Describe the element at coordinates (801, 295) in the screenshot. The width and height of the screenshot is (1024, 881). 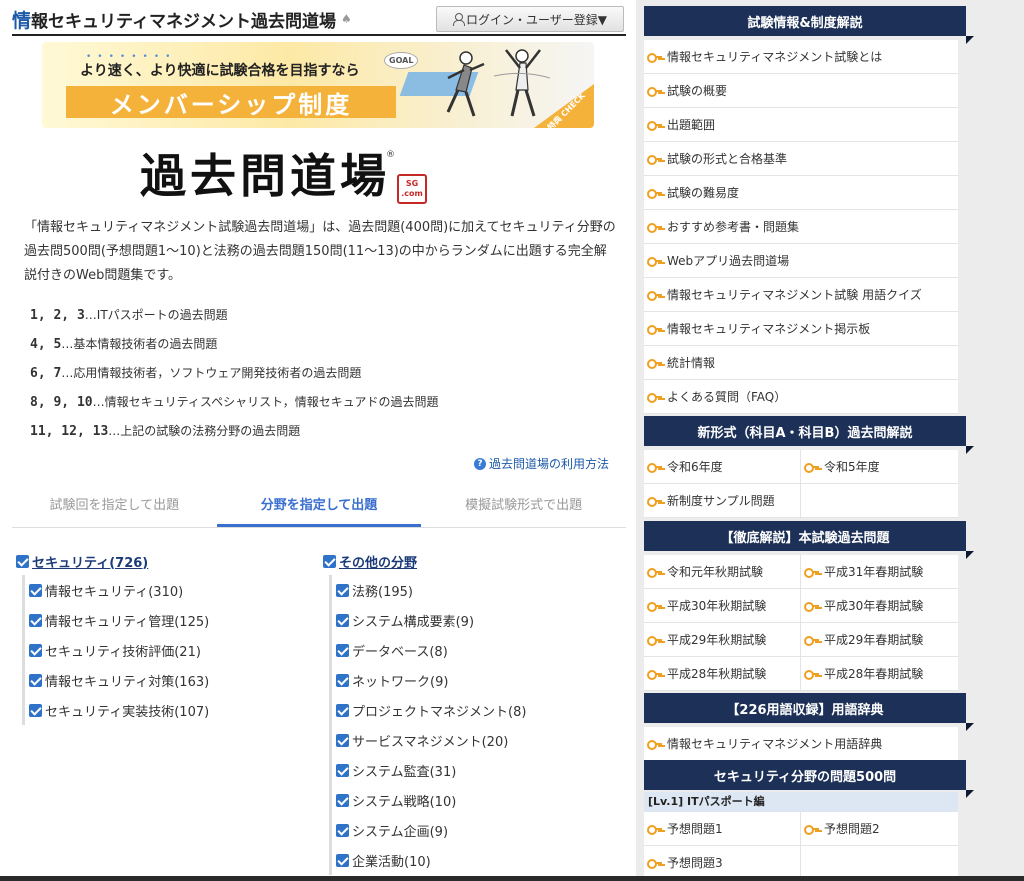
I see `sidebar-link: 情報セキュリティマネジメント試験 用語クイズ` at that location.